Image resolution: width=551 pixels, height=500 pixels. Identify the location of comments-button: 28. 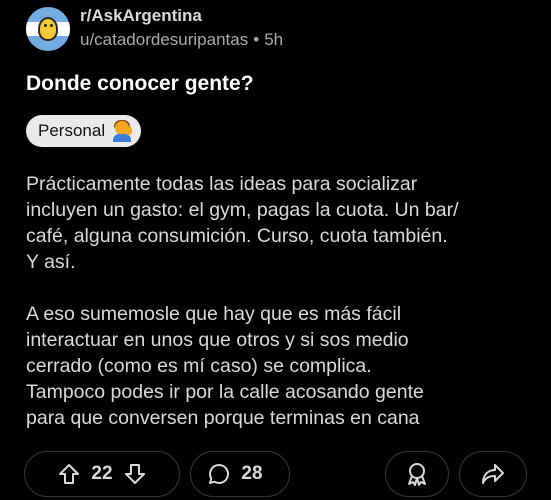
(240, 474).